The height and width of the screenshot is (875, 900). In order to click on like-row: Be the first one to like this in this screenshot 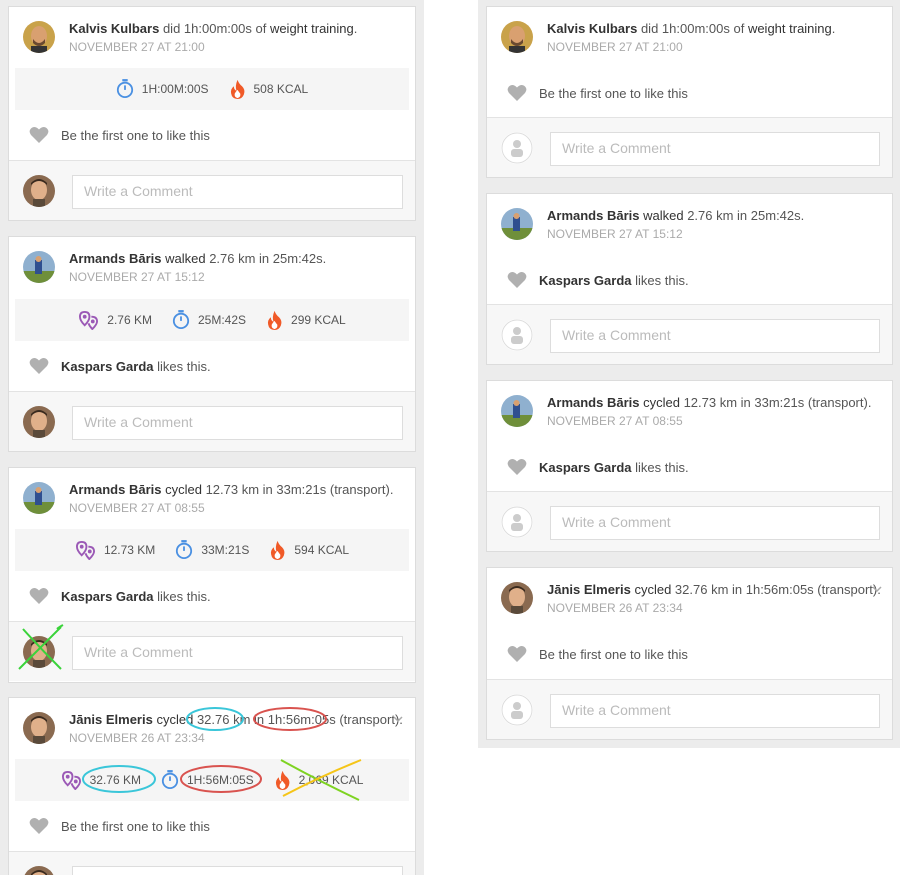, I will do `click(689, 654)`.